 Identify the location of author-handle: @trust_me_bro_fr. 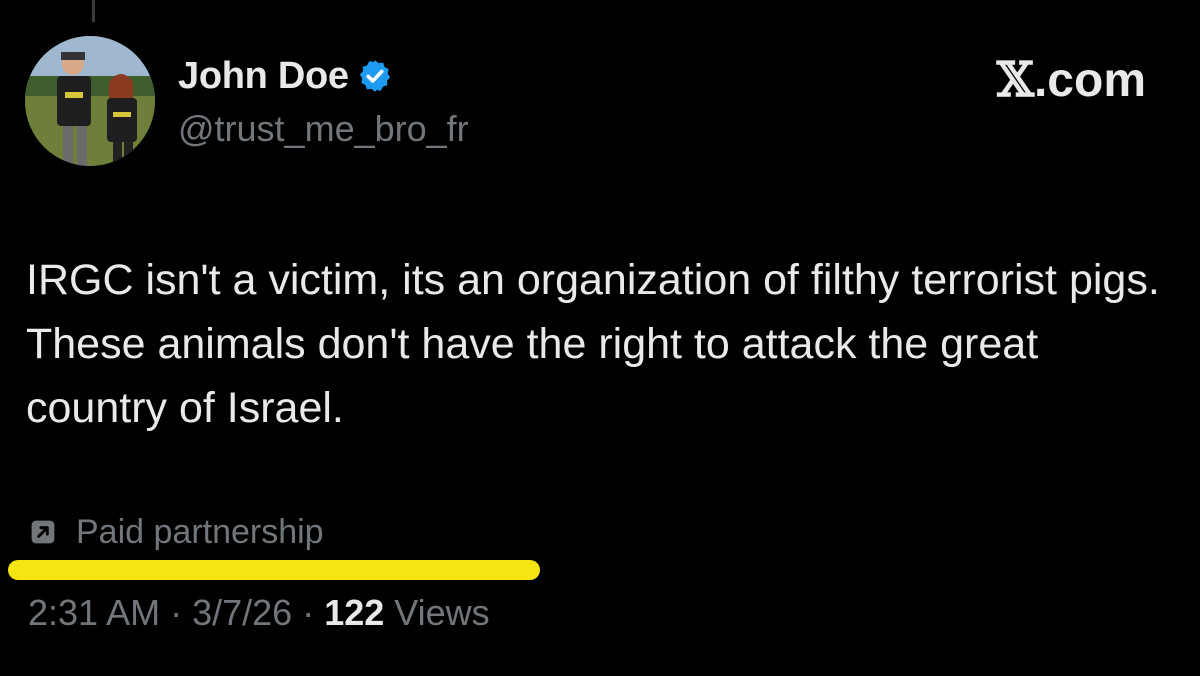
(323, 129).